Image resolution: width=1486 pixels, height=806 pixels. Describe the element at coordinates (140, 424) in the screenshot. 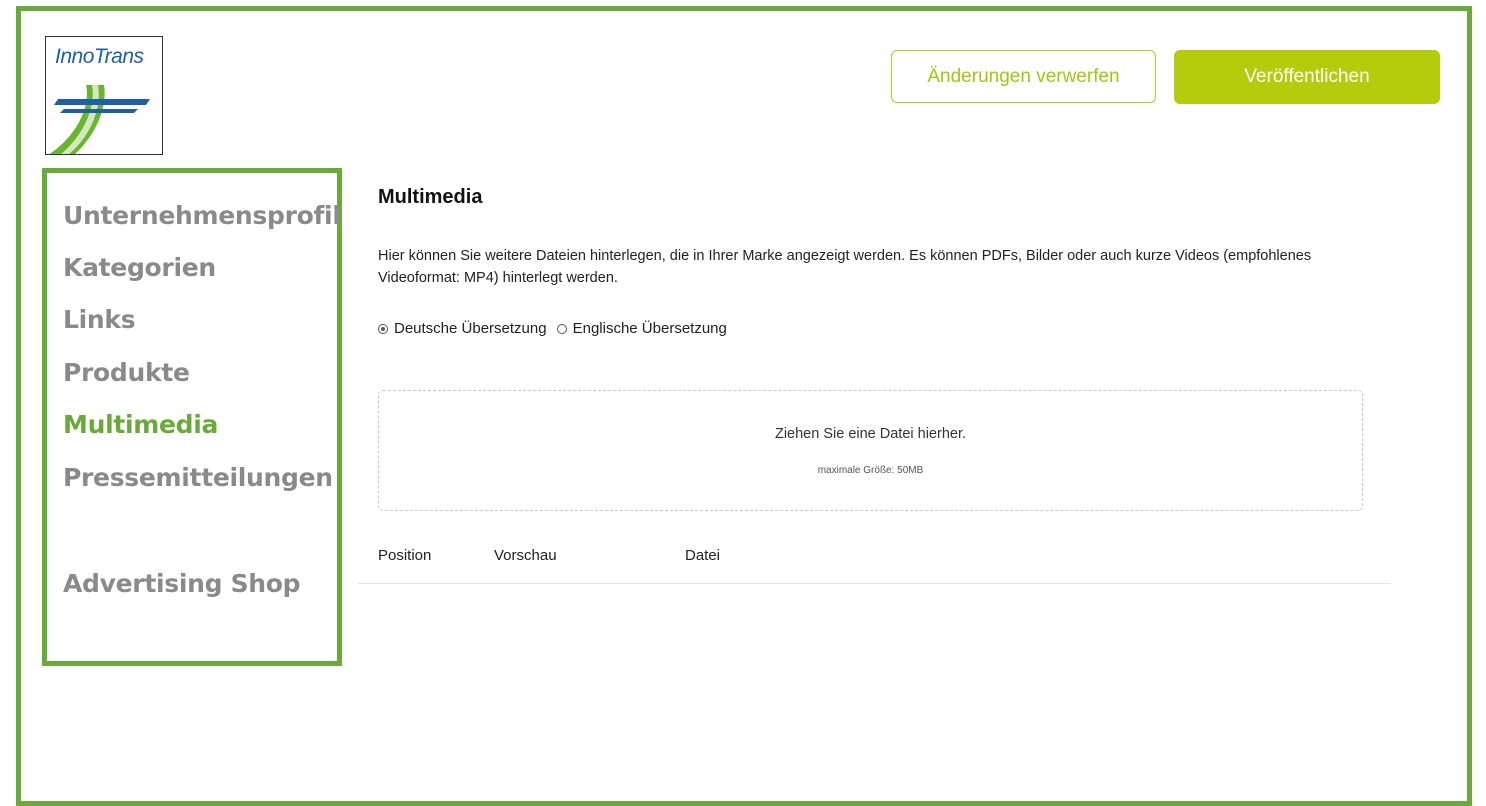

I see `sidebar-item-multimedia: Multimedia` at that location.